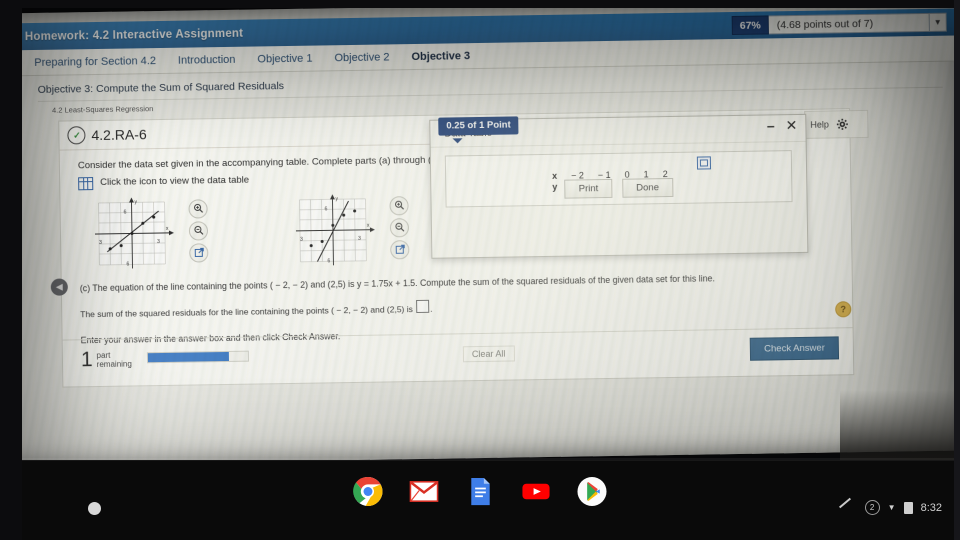 This screenshot has height=540, width=960. I want to click on scatter-plot-b: y x 6 3 3 6, so click(336, 229).